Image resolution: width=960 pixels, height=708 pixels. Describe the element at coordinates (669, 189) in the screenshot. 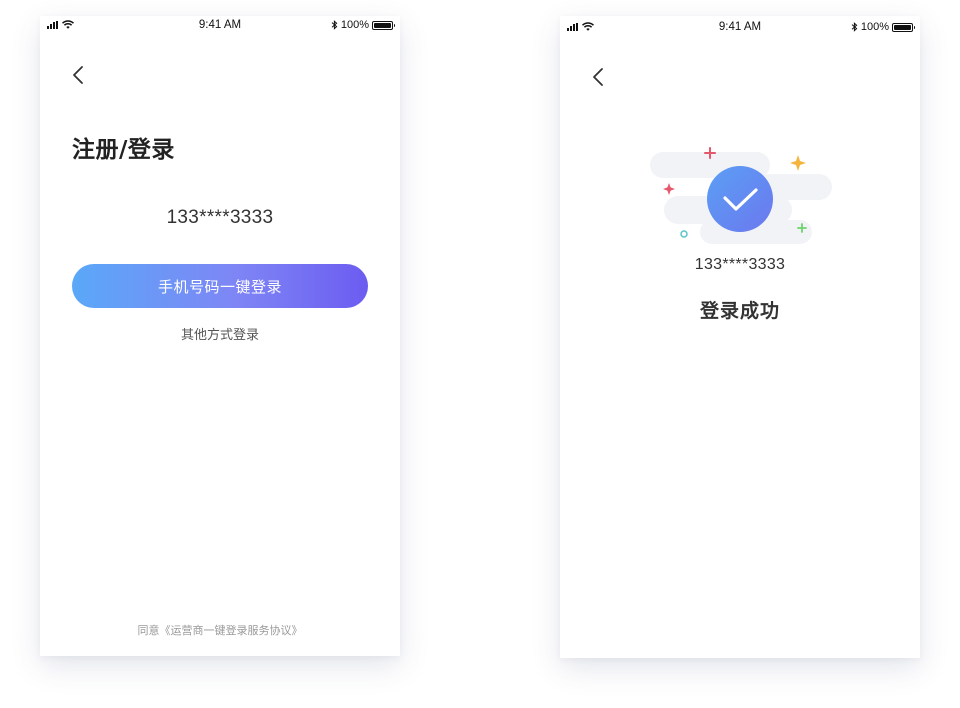

I see `red-star-sparkle-icon` at that location.